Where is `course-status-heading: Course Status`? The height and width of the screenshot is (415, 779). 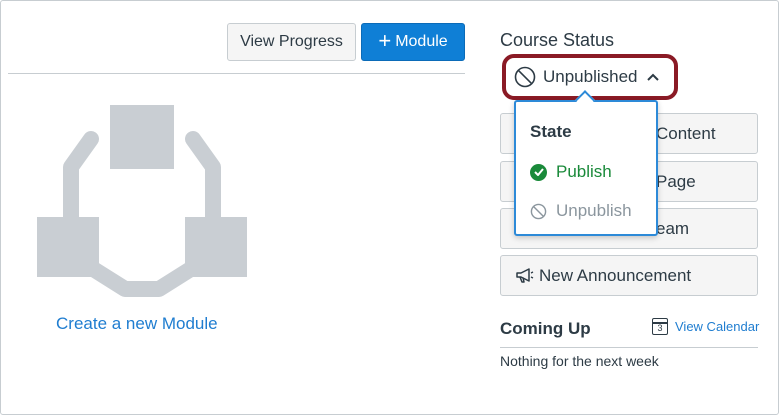 course-status-heading: Course Status is located at coordinates (557, 40).